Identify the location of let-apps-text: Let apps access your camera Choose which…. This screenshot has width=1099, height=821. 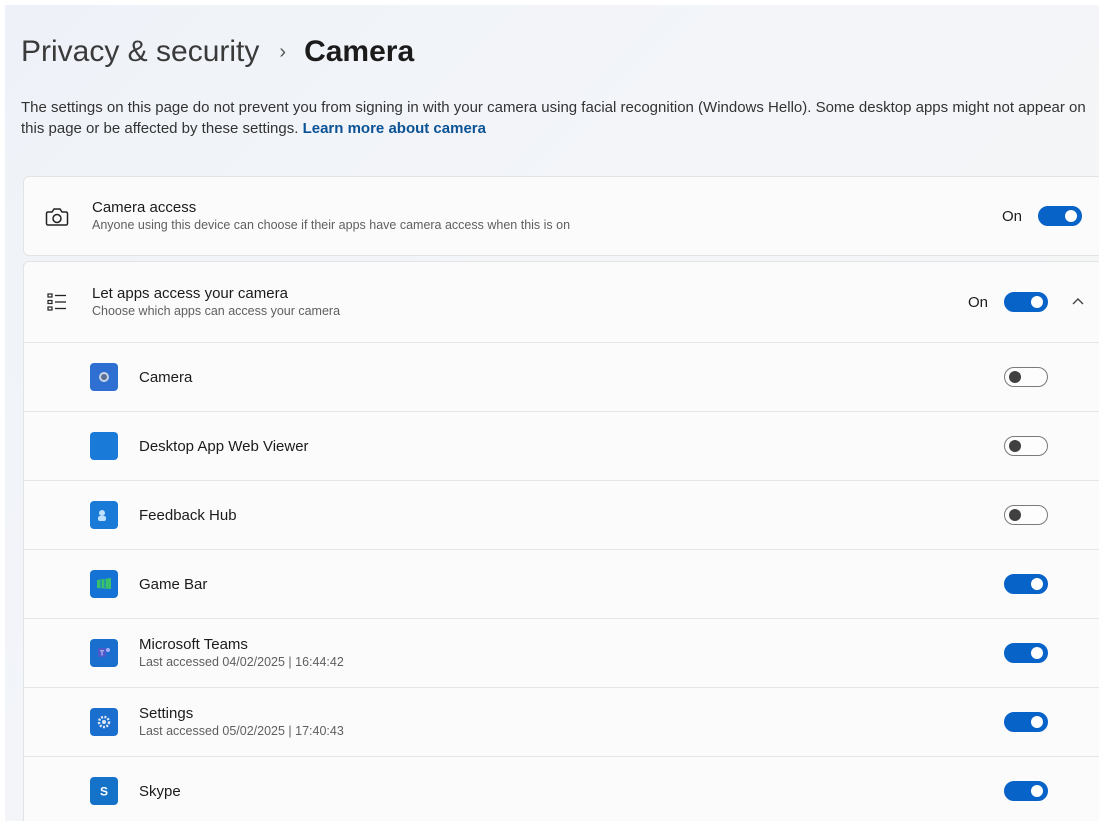
(216, 301).